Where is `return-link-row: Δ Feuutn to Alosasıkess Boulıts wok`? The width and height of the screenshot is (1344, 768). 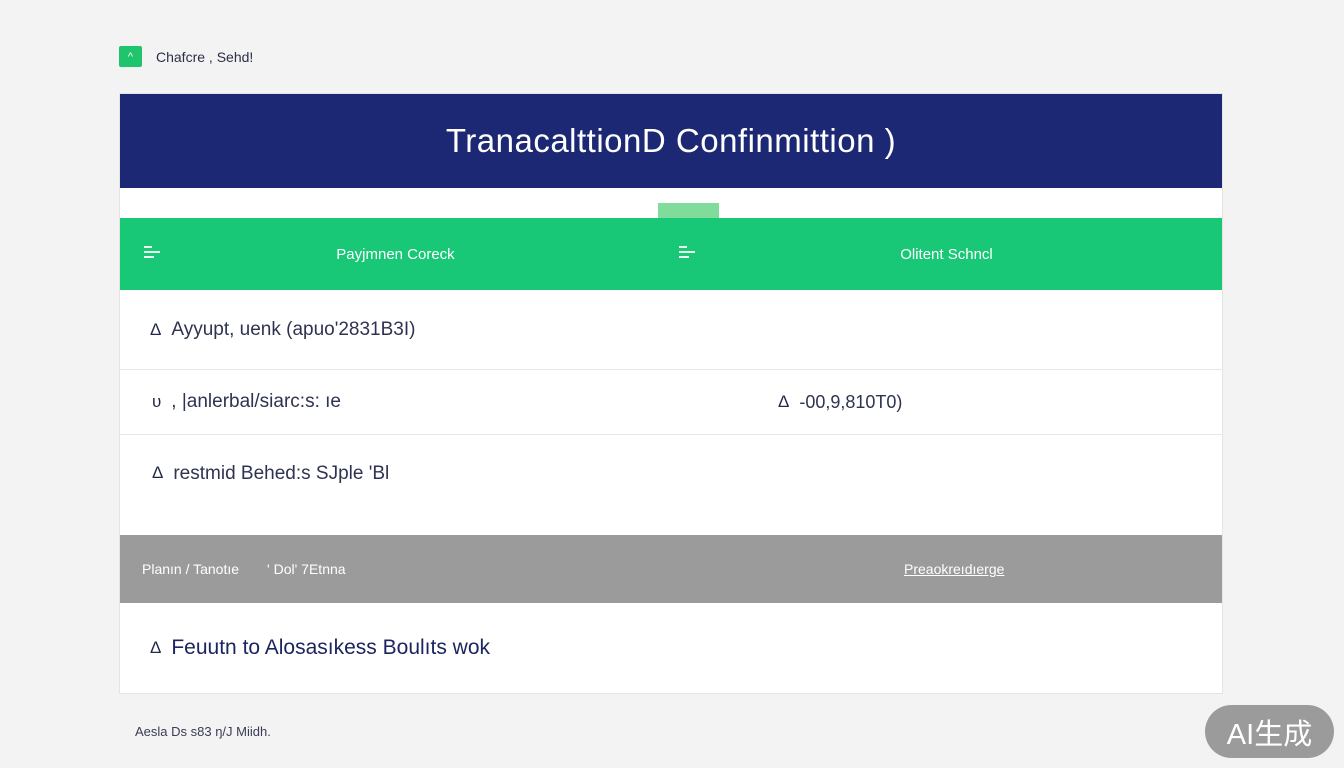
return-link-row: Δ Feuutn to Alosasıkess Boulıts wok is located at coordinates (671, 648).